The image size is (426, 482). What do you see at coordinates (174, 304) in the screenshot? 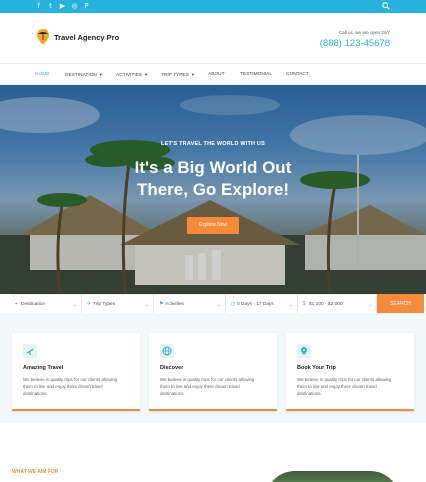
I see `select-label: Activities` at bounding box center [174, 304].